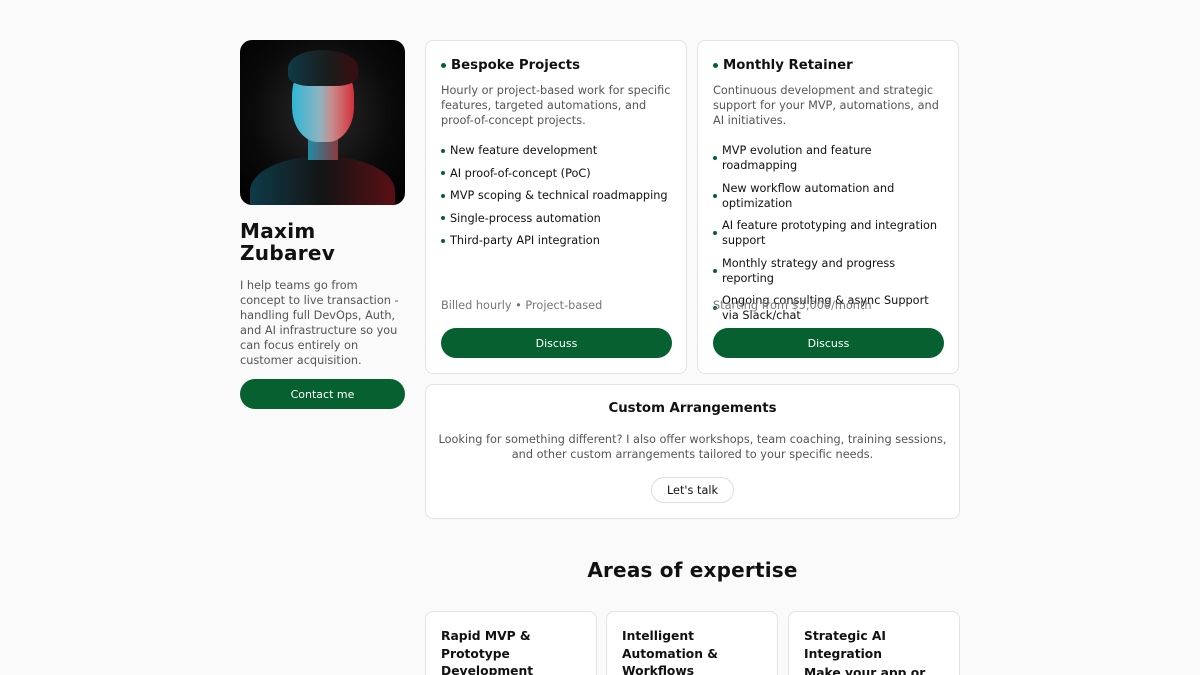 Image resolution: width=1200 pixels, height=675 pixels. I want to click on feature-item: MVP scoping & technical roadmapping, so click(556, 195).